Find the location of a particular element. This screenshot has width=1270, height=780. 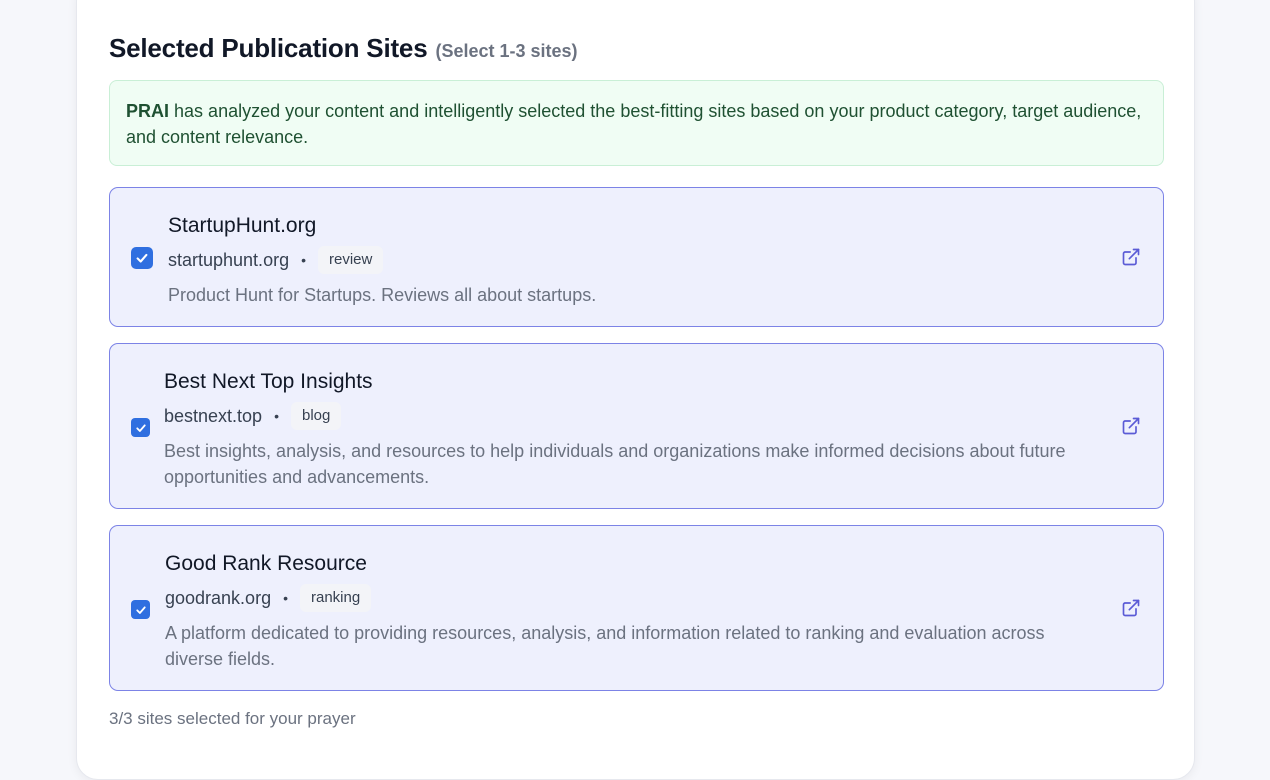

site-meta: bestnext.top • blog is located at coordinates (624, 416).